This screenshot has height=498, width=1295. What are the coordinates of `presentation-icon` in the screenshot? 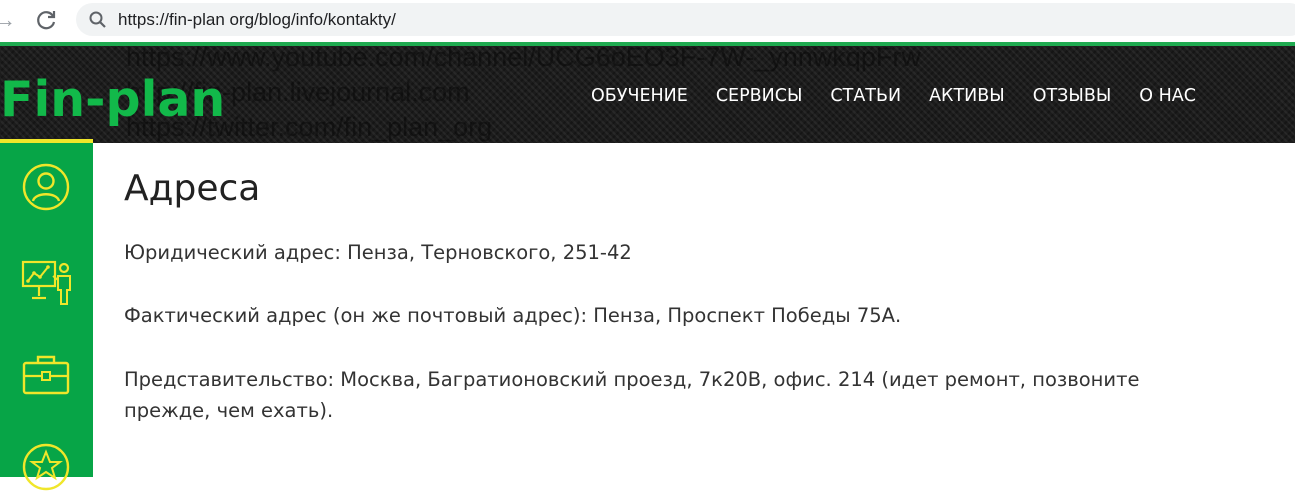 It's located at (46, 282).